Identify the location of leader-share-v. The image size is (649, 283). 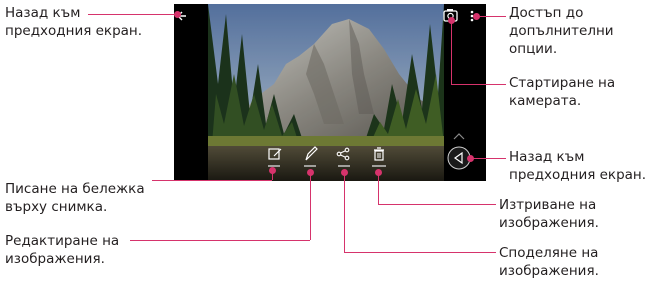
(344, 212).